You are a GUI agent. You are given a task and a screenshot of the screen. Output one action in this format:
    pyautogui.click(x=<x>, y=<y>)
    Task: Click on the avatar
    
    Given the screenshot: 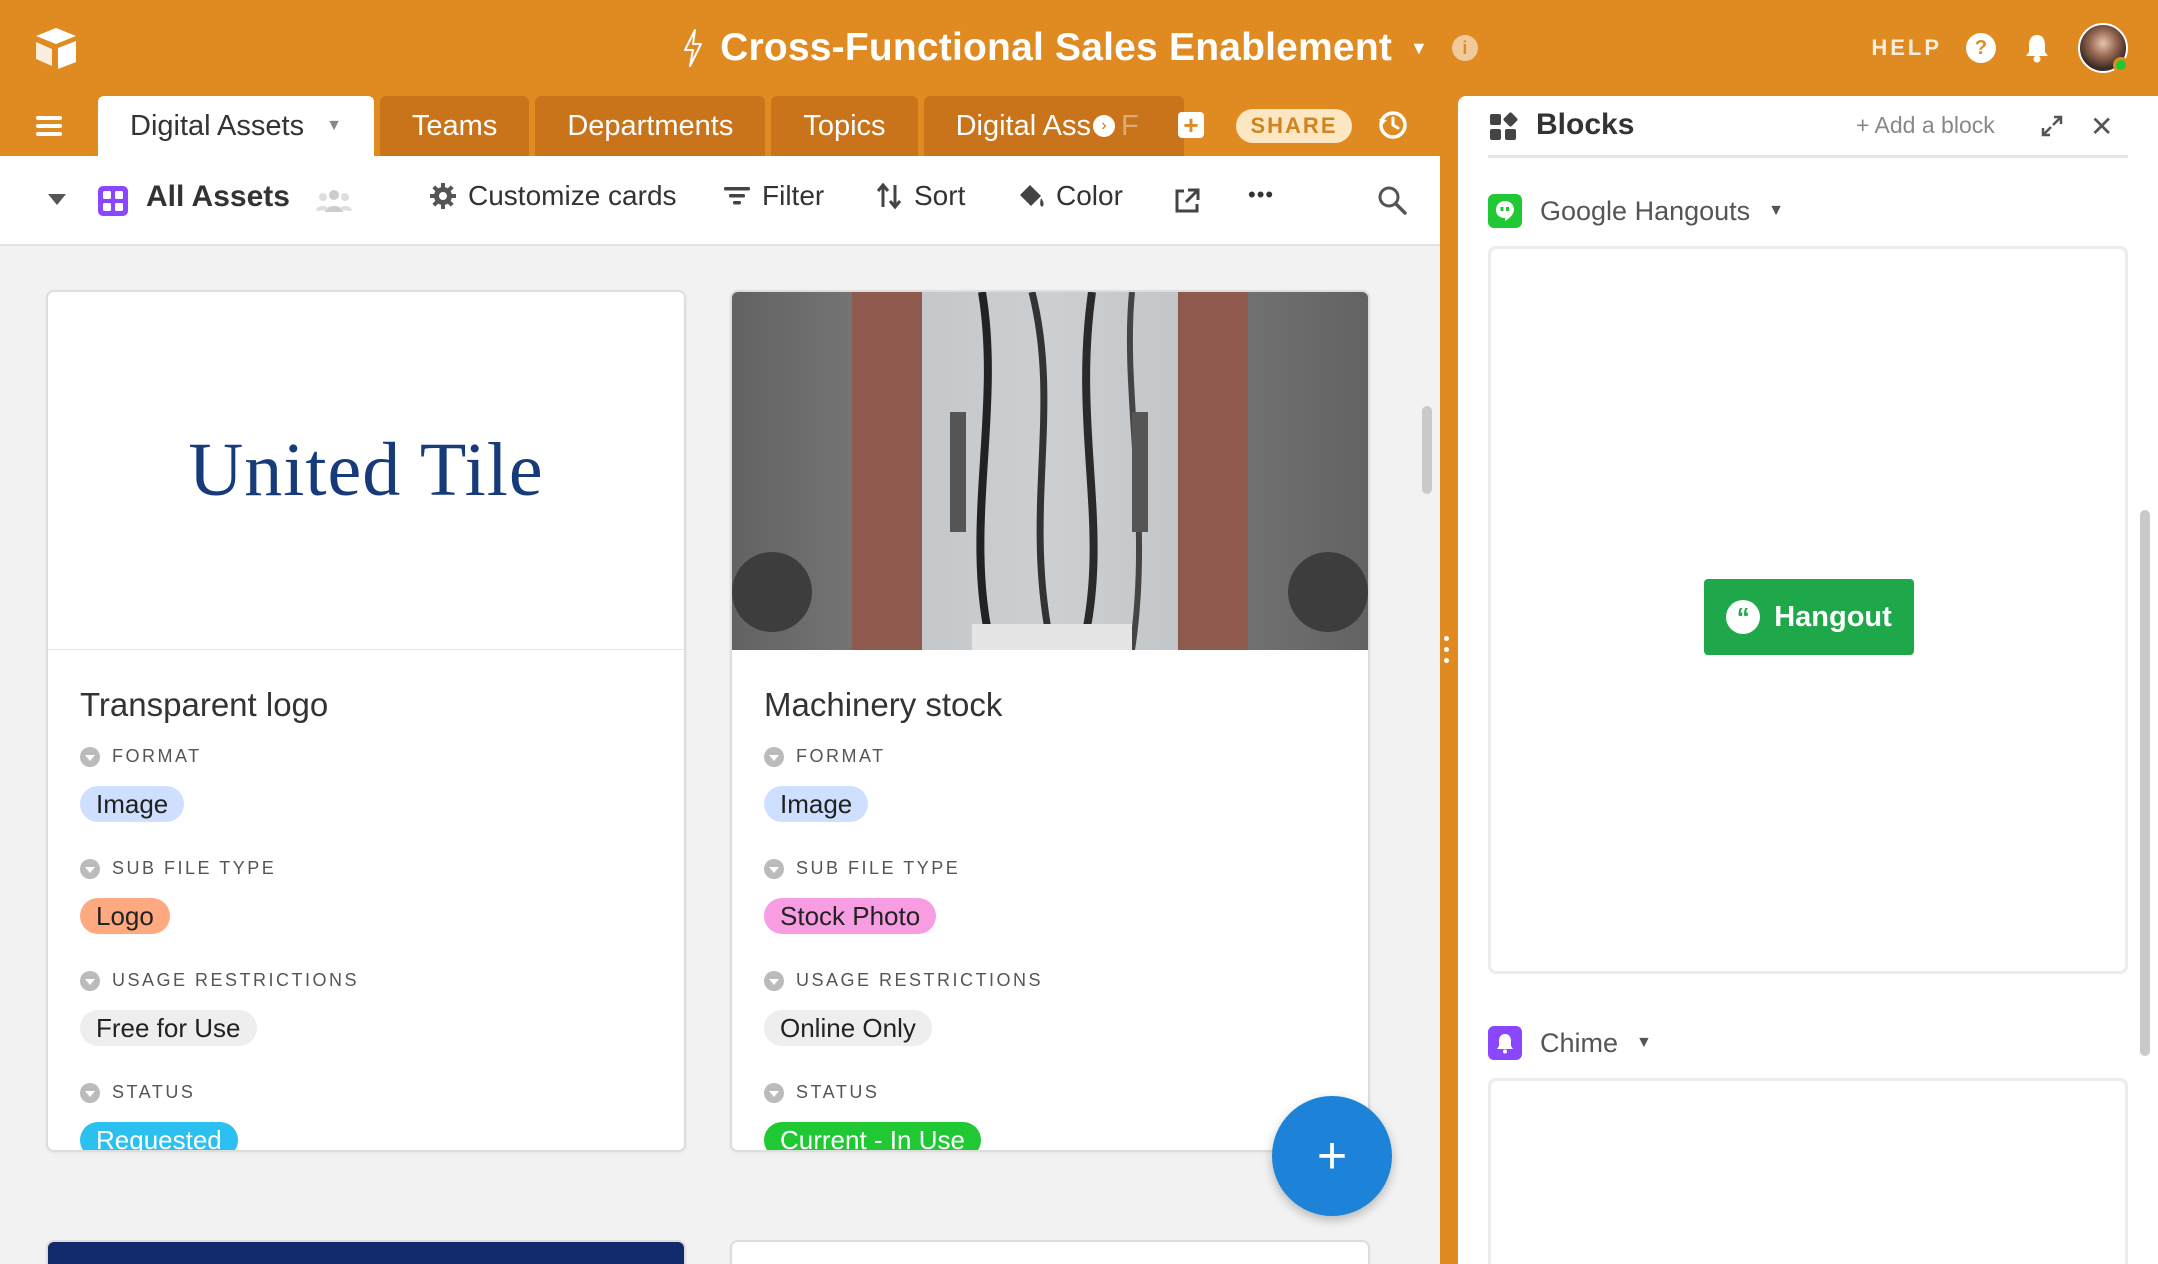 What is the action you would take?
    pyautogui.click(x=2103, y=48)
    